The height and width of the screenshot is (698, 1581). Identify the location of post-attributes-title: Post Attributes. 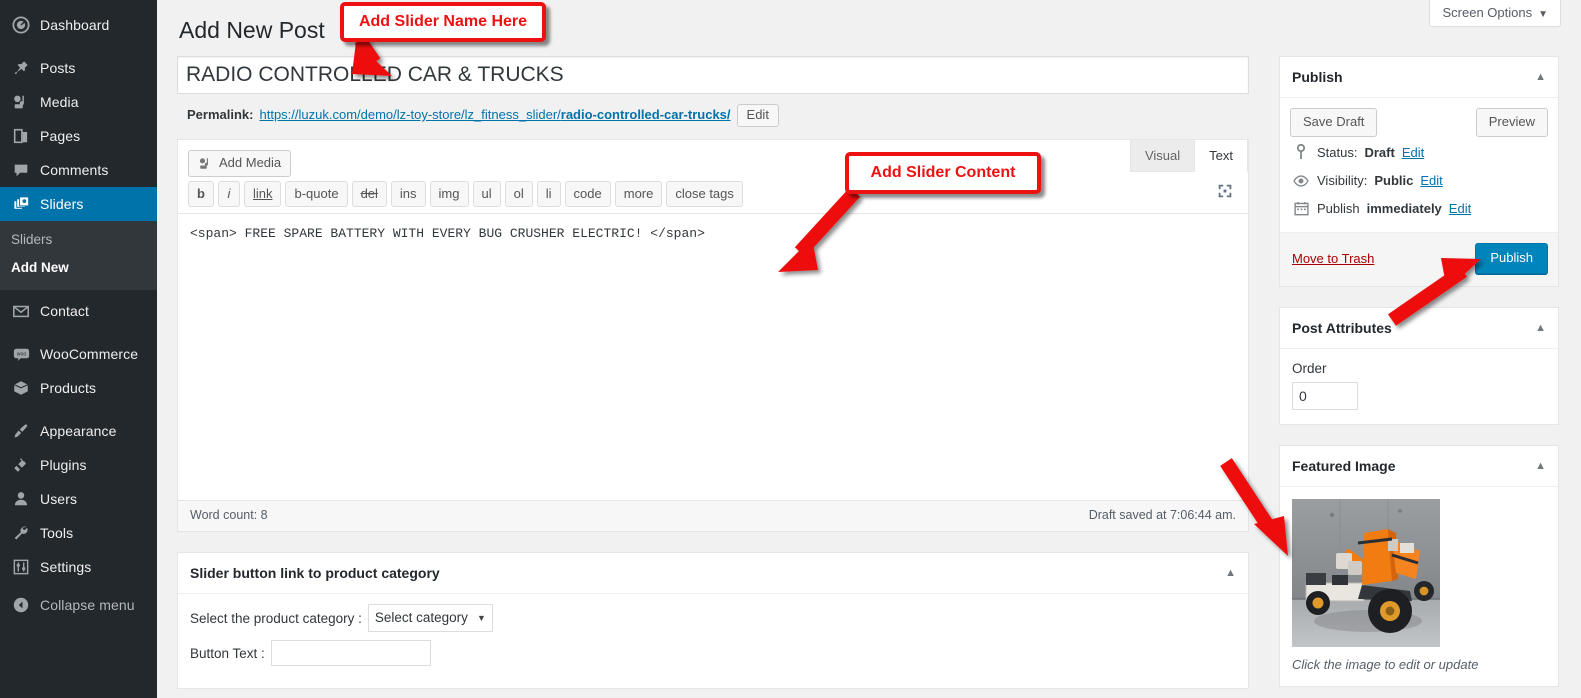
(1342, 328).